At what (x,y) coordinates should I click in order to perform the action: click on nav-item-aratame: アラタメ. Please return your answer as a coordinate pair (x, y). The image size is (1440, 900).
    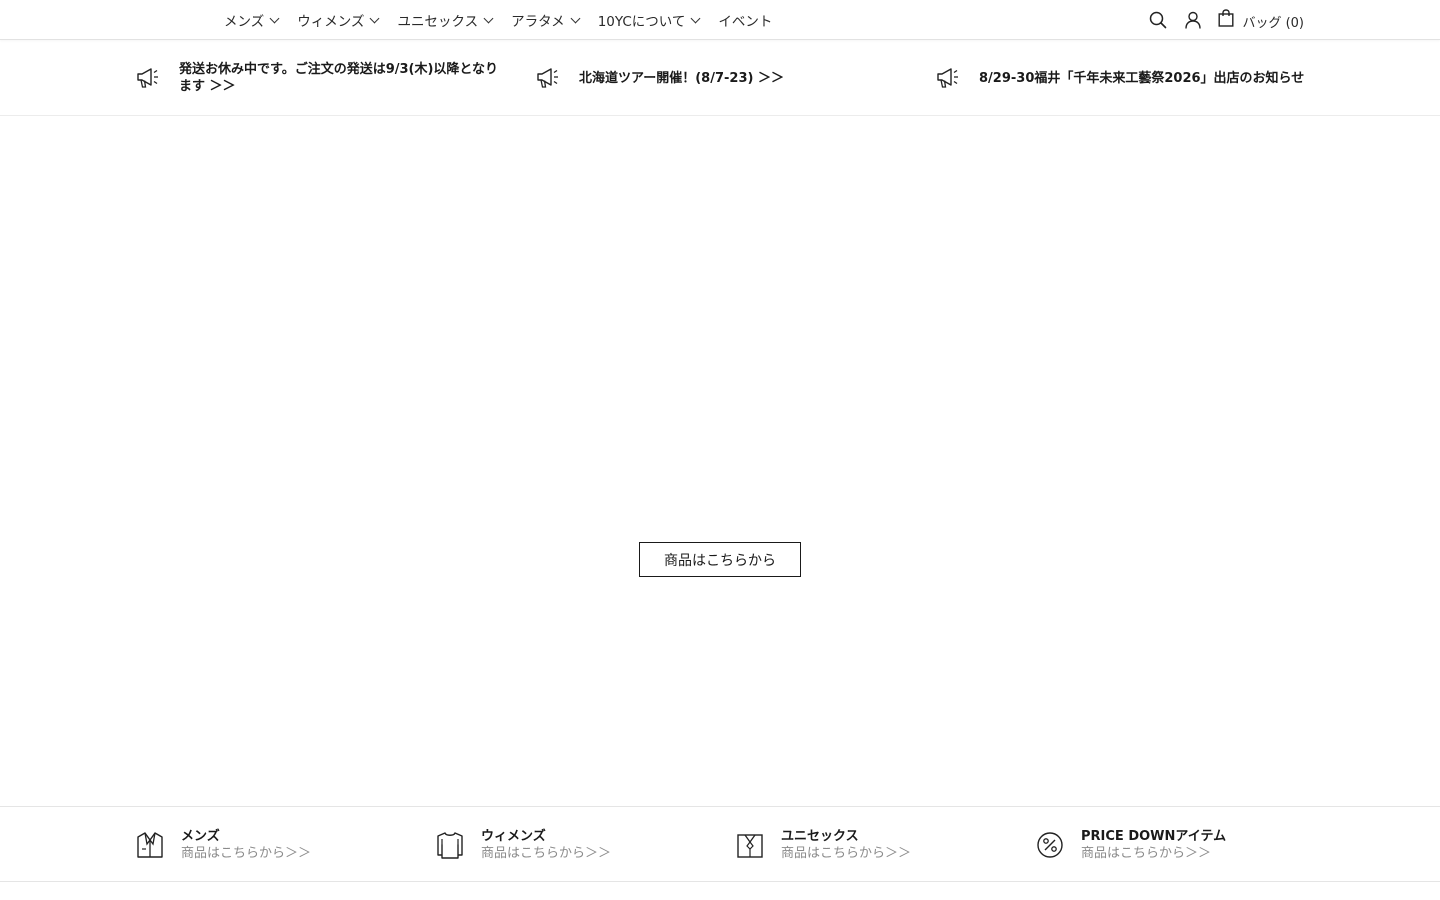
    Looking at the image, I should click on (546, 20).